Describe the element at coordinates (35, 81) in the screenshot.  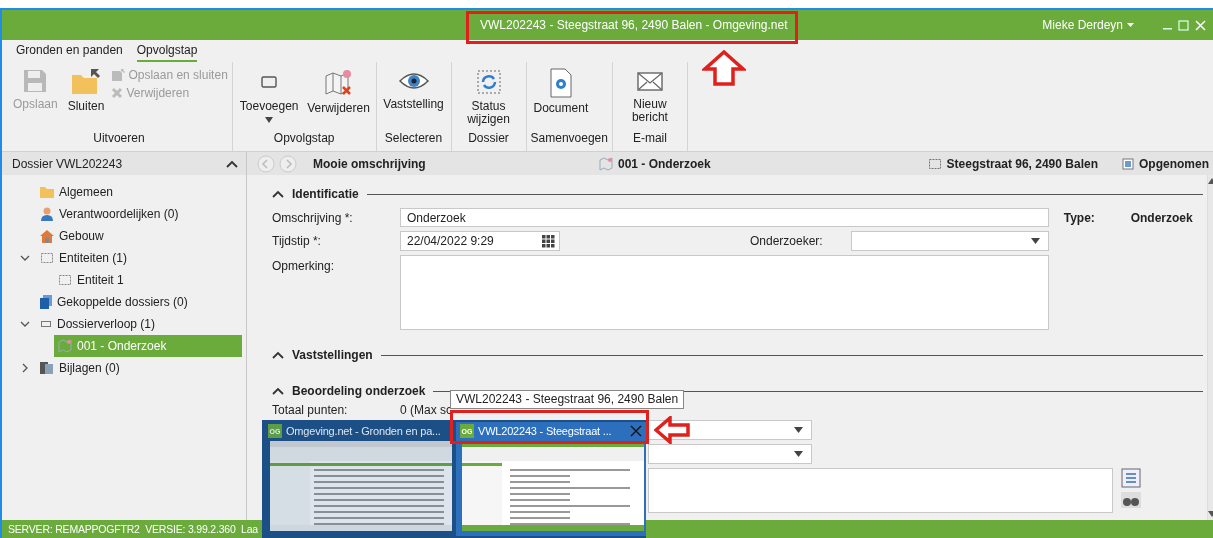
I see `save-icon` at that location.